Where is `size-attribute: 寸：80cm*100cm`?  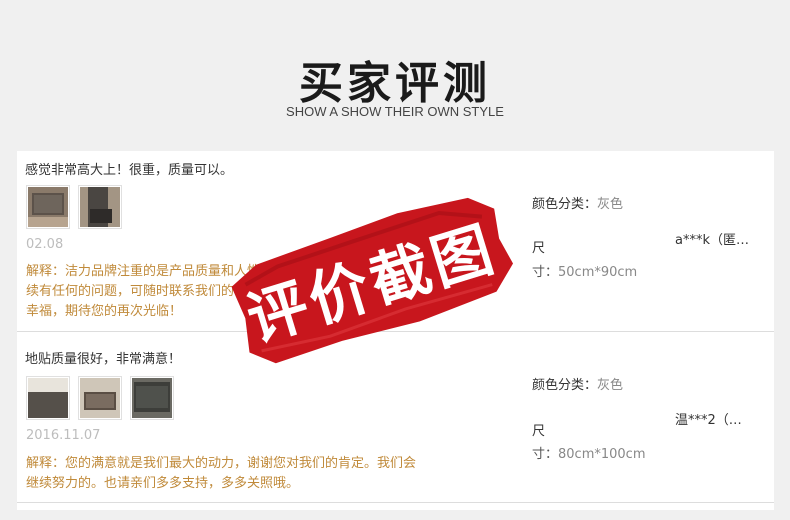 size-attribute: 寸：80cm*100cm is located at coordinates (589, 452).